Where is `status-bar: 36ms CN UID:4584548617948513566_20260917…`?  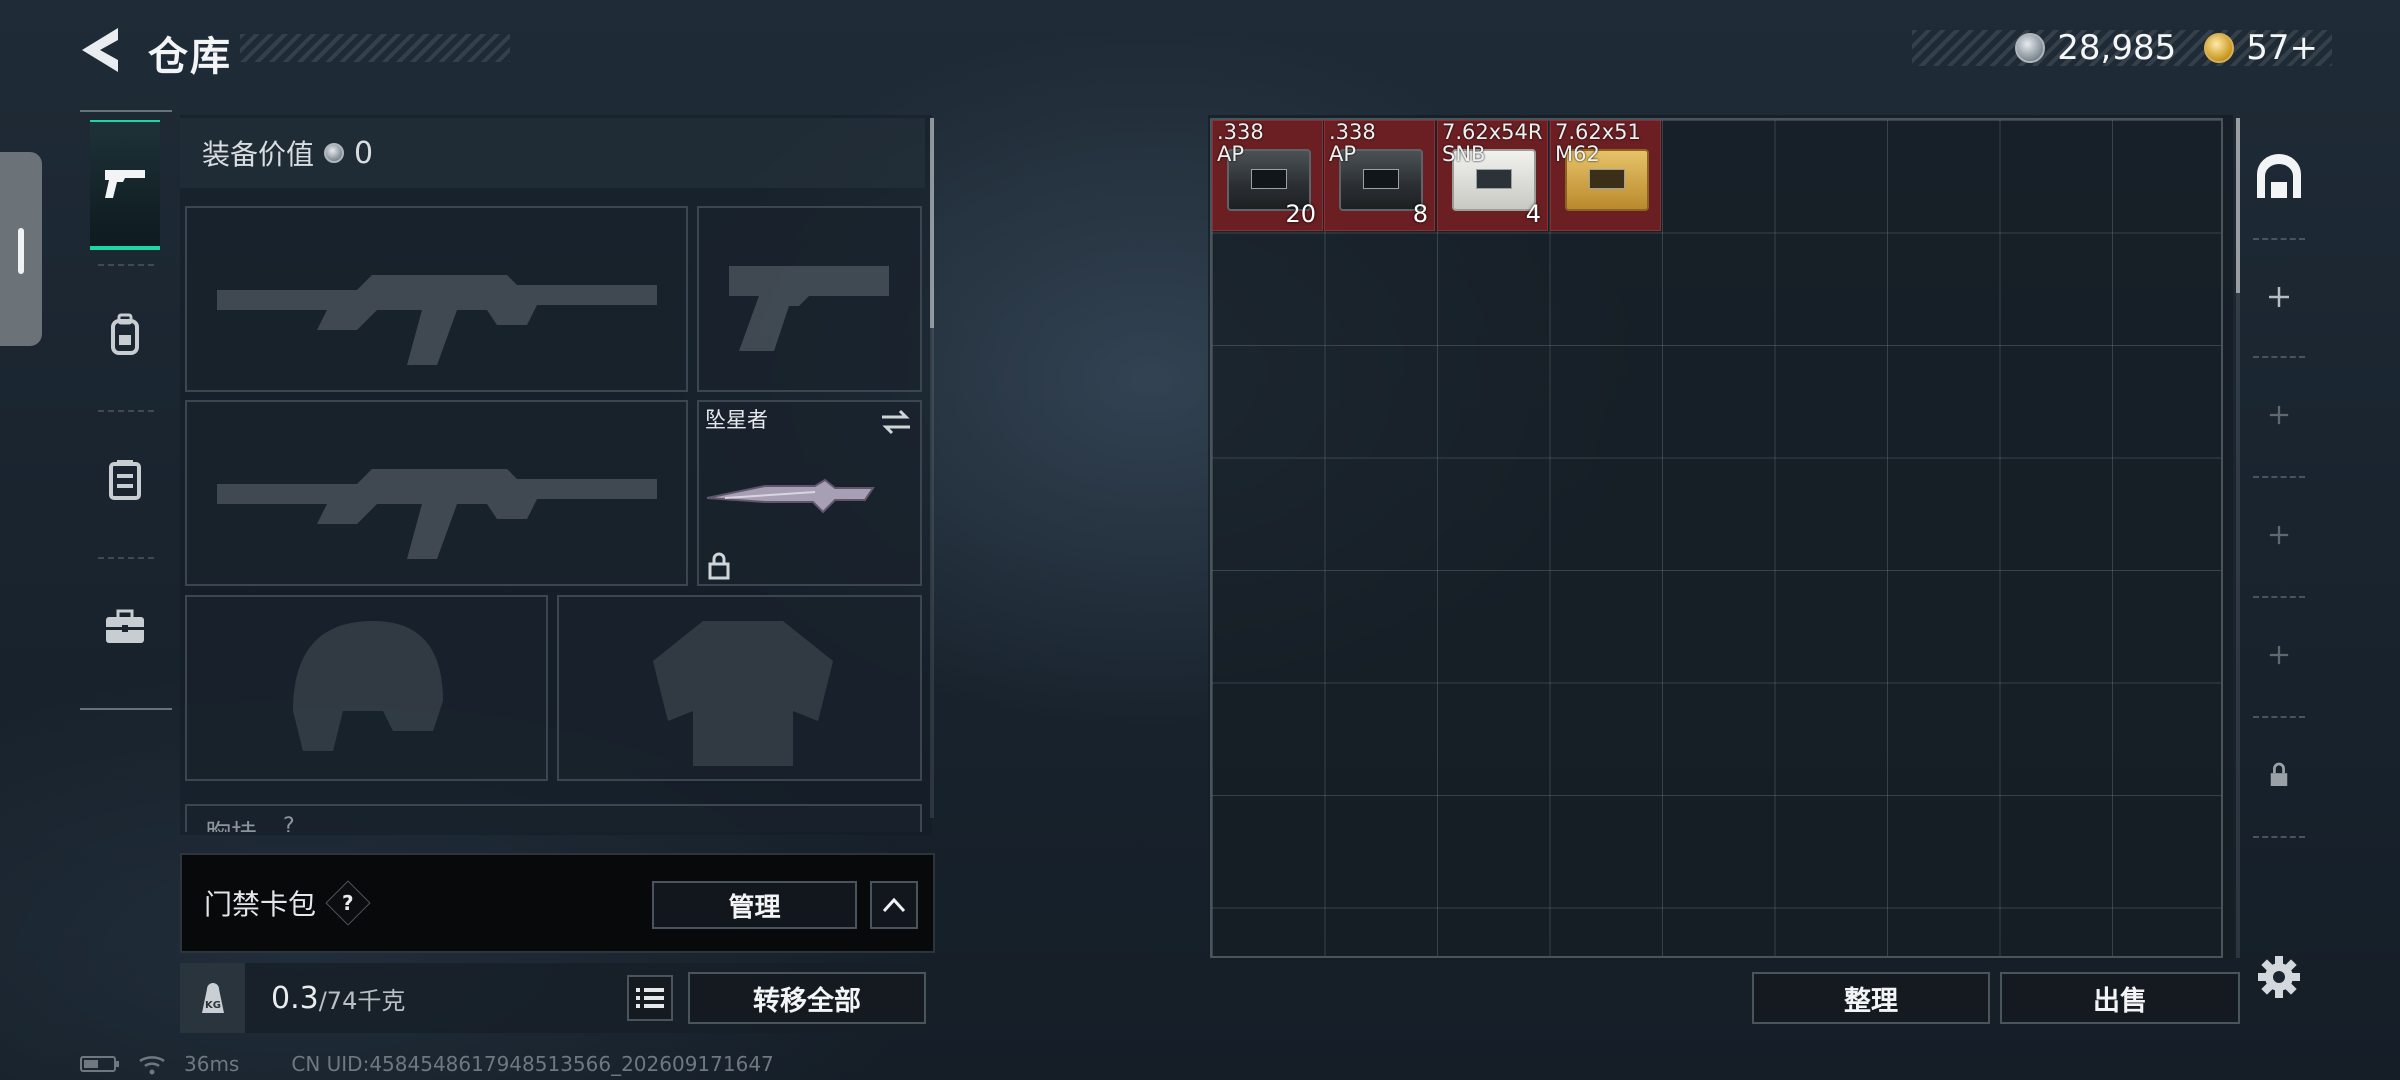
status-bar: 36ms CN UID:4584548617948513566_20260917… is located at coordinates (427, 1064).